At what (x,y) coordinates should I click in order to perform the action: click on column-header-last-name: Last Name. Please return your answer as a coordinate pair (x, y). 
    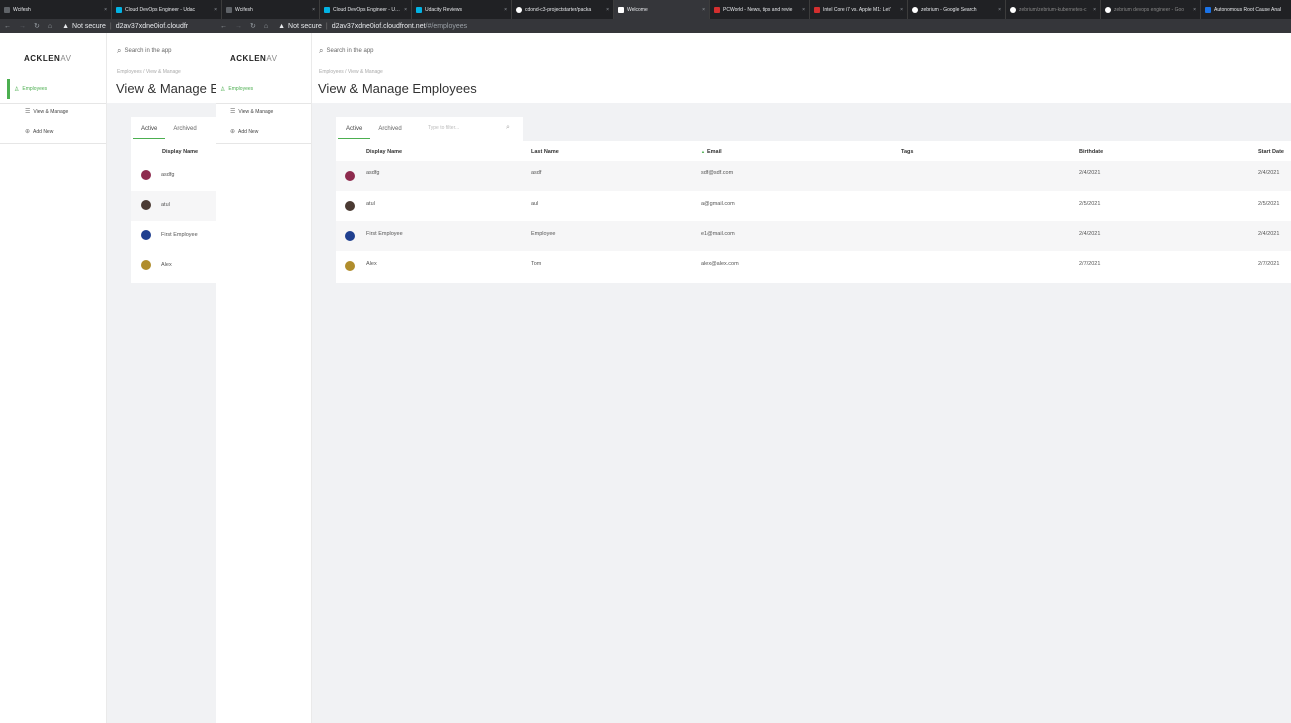
    Looking at the image, I should click on (545, 152).